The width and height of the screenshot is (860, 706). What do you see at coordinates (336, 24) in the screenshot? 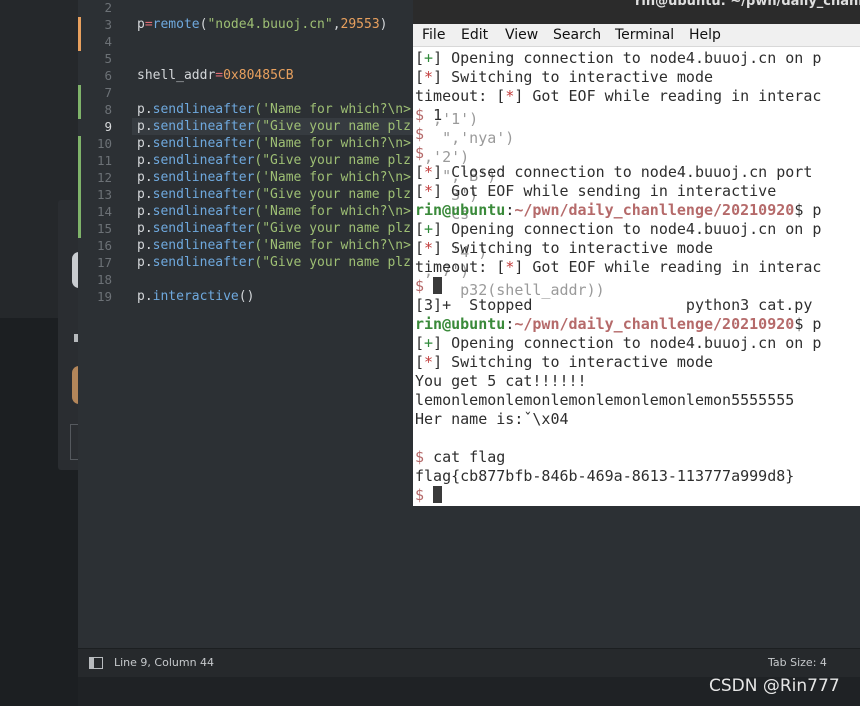
I see `code-token: ,` at bounding box center [336, 24].